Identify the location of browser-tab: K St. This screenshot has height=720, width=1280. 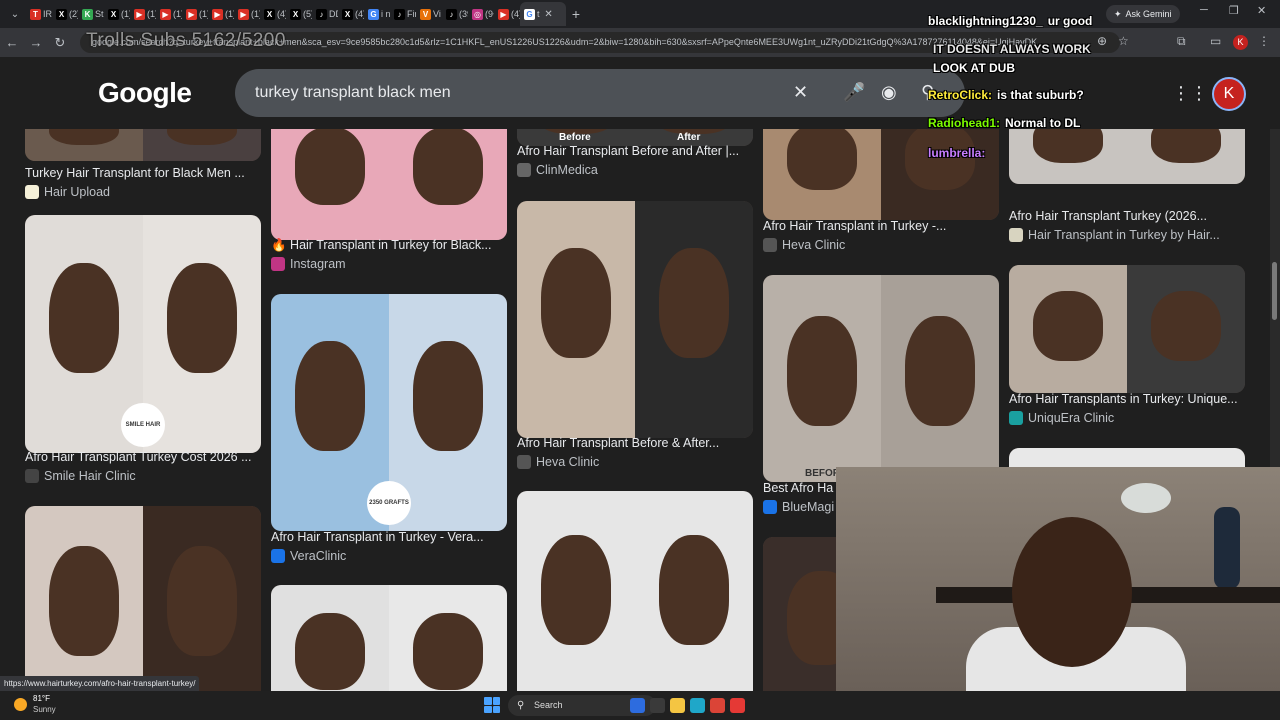
(91, 14).